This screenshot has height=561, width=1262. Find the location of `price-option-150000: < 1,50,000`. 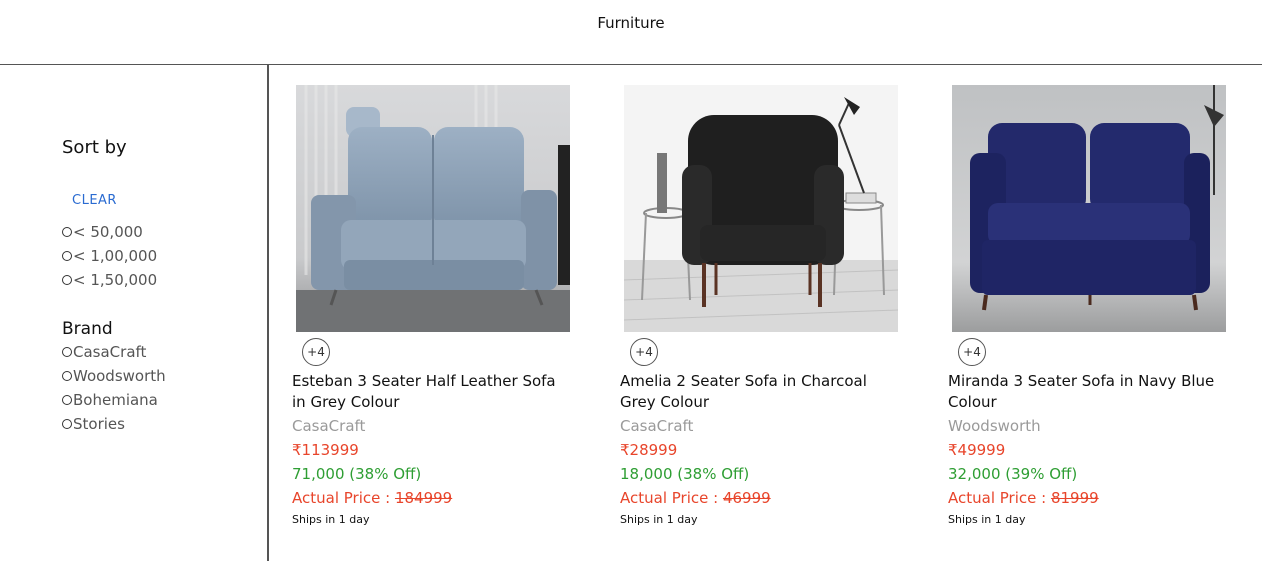

price-option-150000: < 1,50,000 is located at coordinates (109, 280).